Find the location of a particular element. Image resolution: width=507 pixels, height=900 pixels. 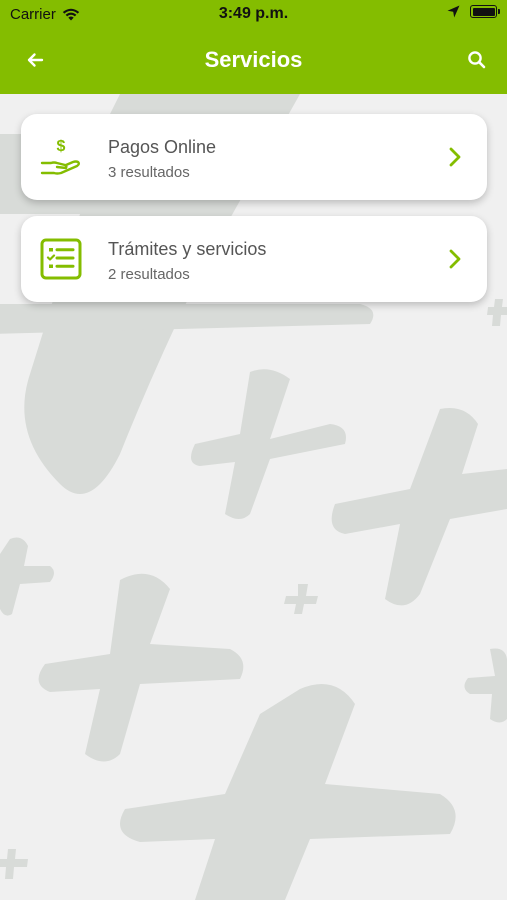

navigation-bar: Servicios is located at coordinates (253, 61).